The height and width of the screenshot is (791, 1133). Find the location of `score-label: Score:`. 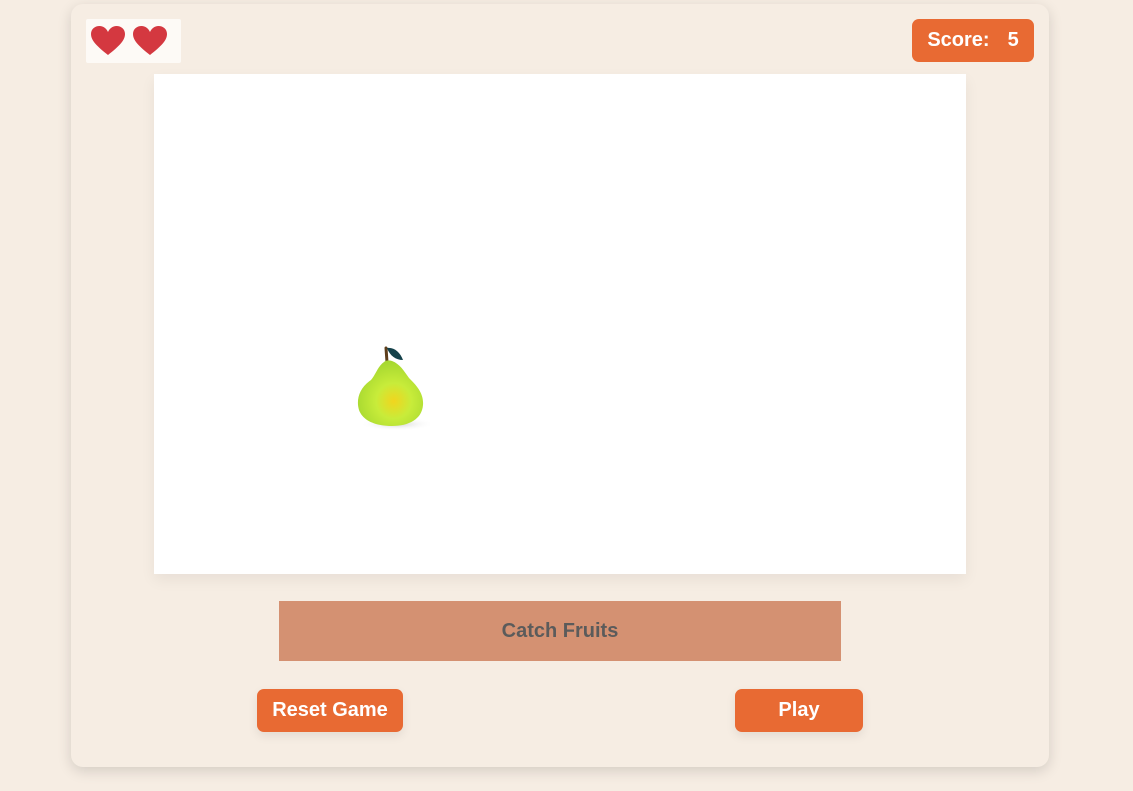

score-label: Score: is located at coordinates (958, 40).